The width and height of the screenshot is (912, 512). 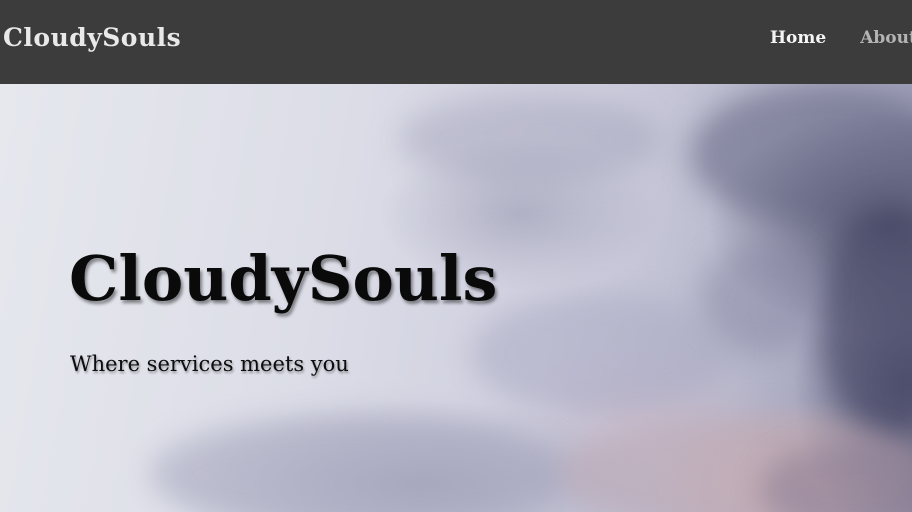 What do you see at coordinates (841, 38) in the screenshot?
I see `nav-links: Home About` at bounding box center [841, 38].